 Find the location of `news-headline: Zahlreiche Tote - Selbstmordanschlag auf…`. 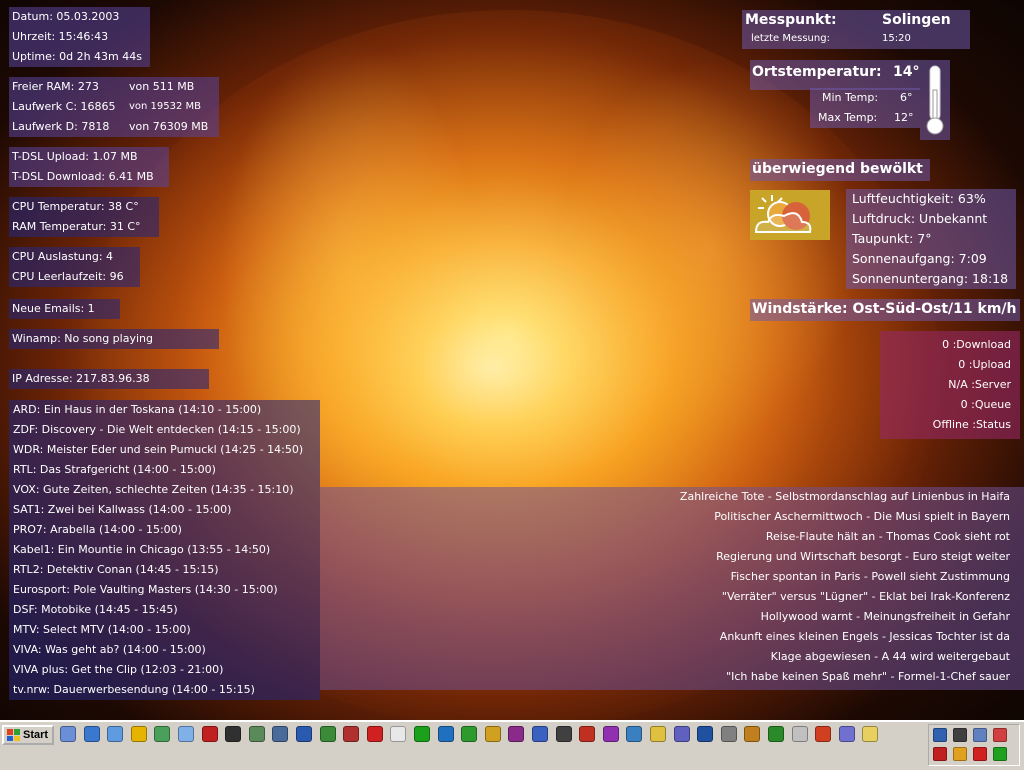

news-headline: Zahlreiche Tote - Selbstmordanschlag auf… is located at coordinates (672, 497).